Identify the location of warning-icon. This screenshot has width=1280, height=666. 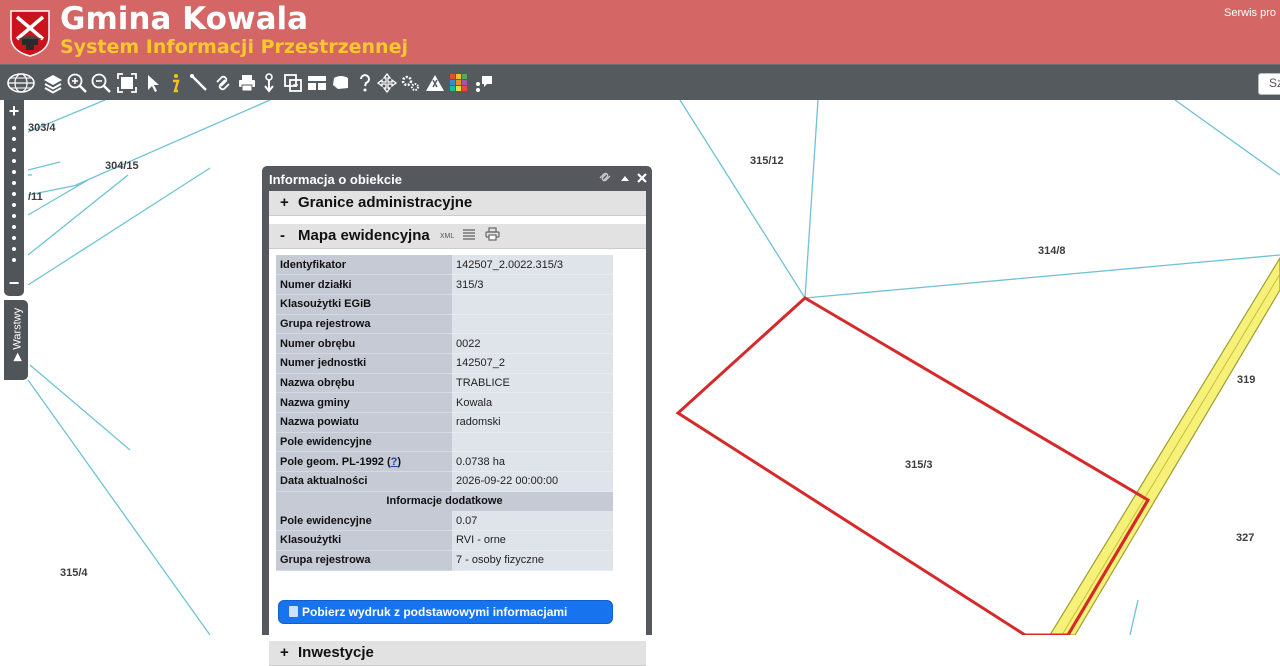
(435, 83).